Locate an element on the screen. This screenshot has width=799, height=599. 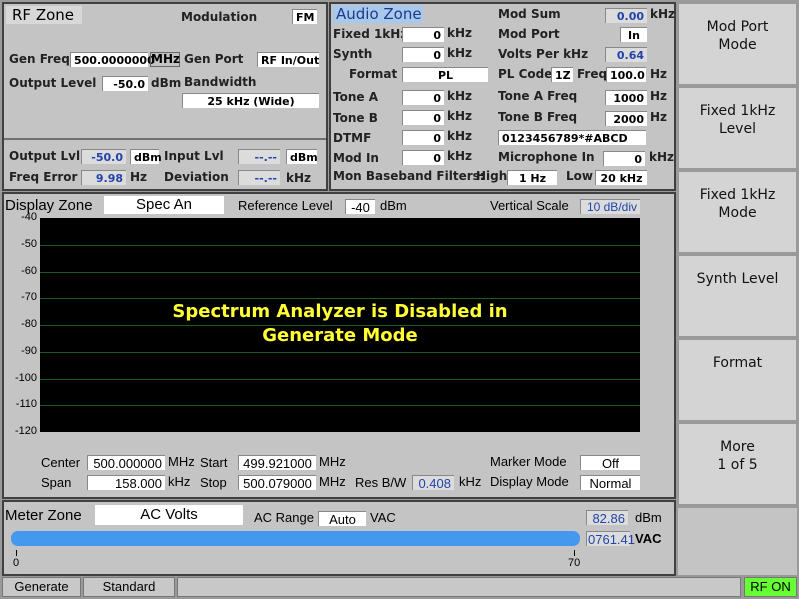
volts-per-khz-readout: 0.64 is located at coordinates (626, 54).